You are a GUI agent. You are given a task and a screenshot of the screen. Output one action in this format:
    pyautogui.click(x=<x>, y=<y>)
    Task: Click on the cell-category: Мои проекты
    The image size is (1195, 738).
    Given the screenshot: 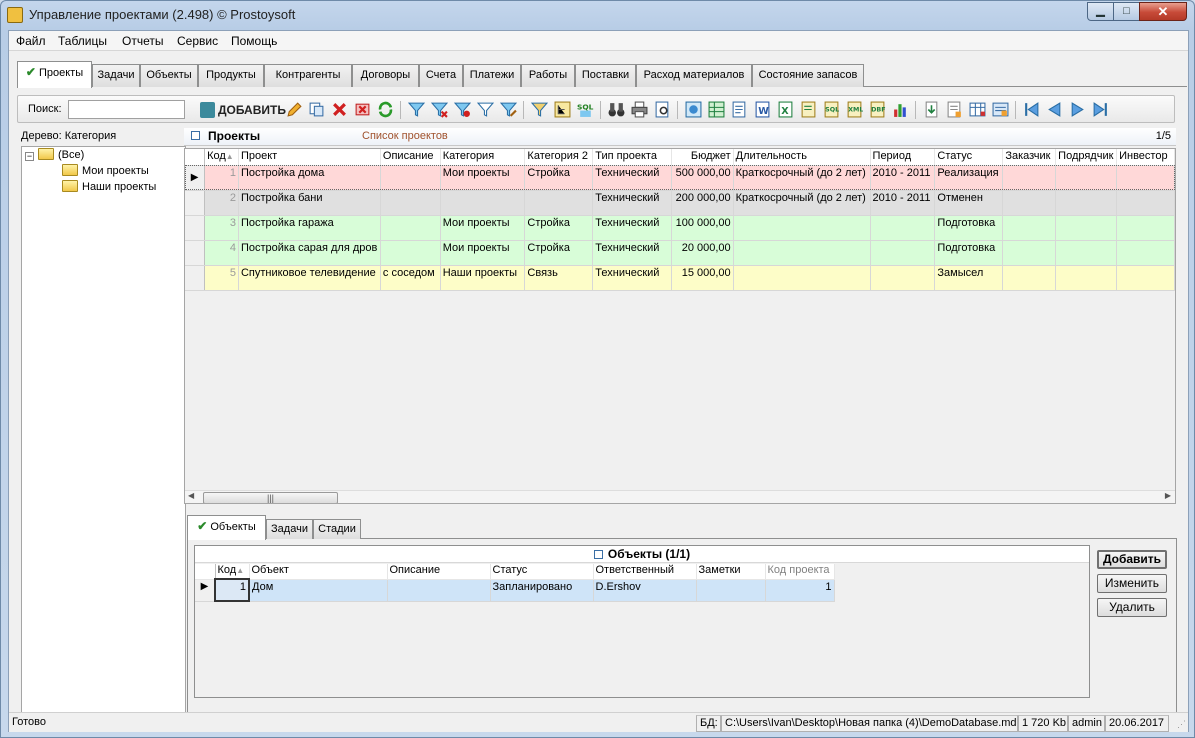 What is the action you would take?
    pyautogui.click(x=483, y=253)
    